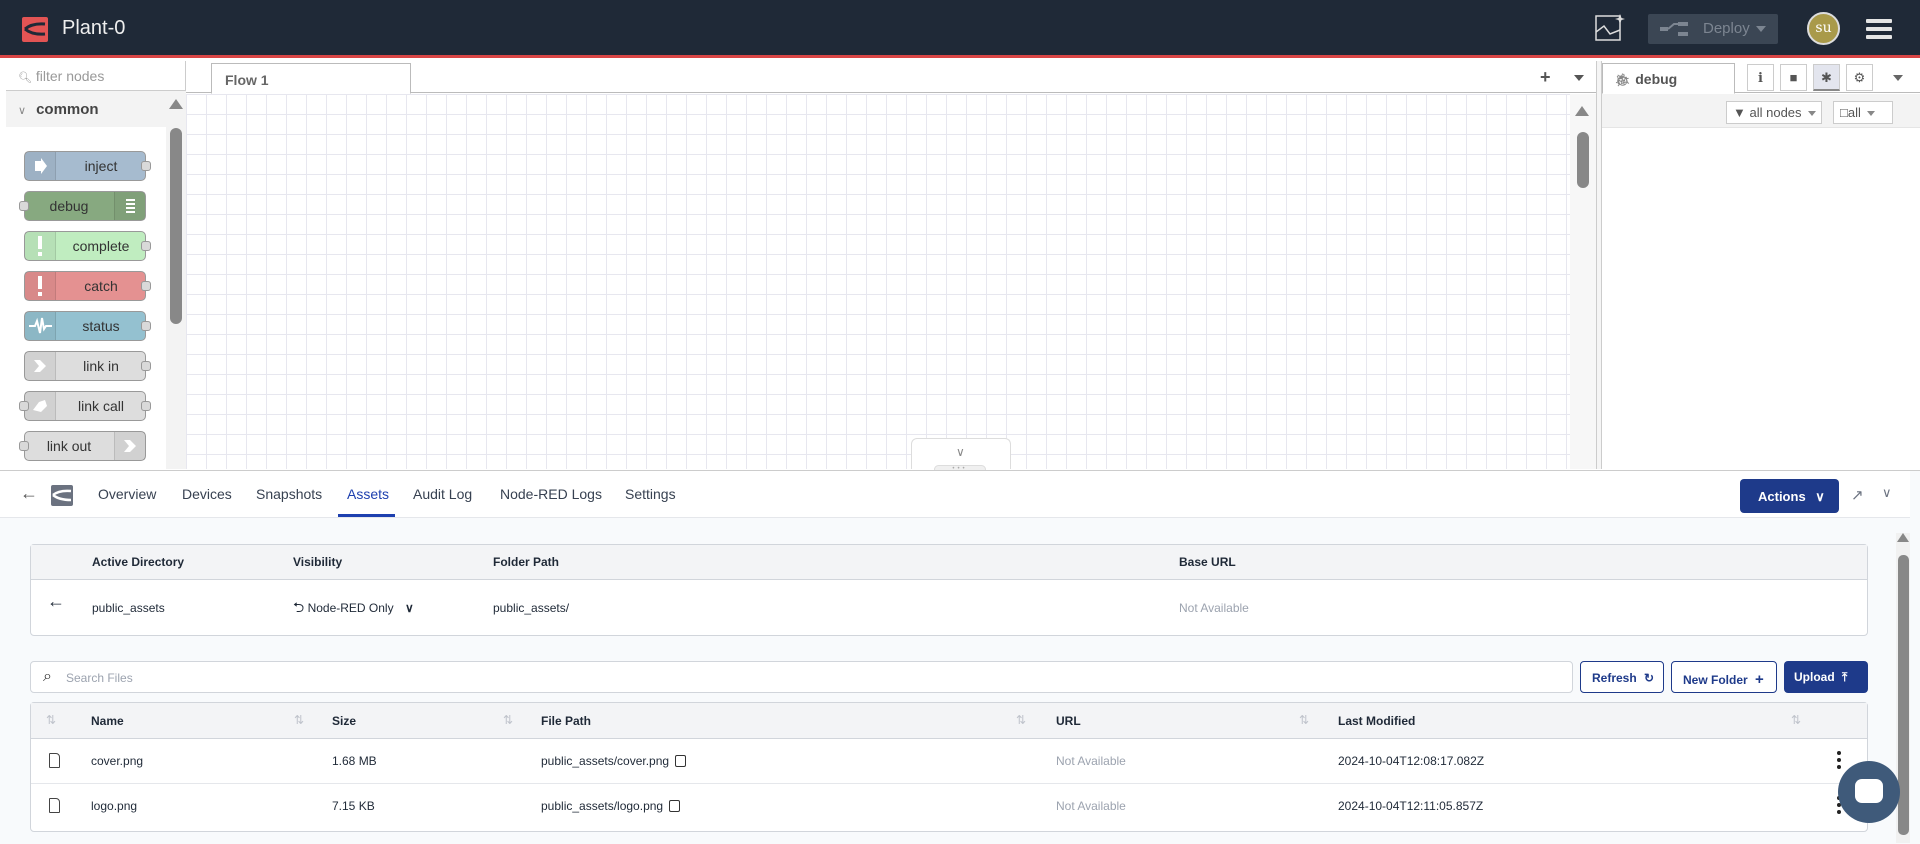 Image resolution: width=1920 pixels, height=844 pixels. I want to click on filter-nodes-input: 🔍︎ filter nodes, so click(95, 76).